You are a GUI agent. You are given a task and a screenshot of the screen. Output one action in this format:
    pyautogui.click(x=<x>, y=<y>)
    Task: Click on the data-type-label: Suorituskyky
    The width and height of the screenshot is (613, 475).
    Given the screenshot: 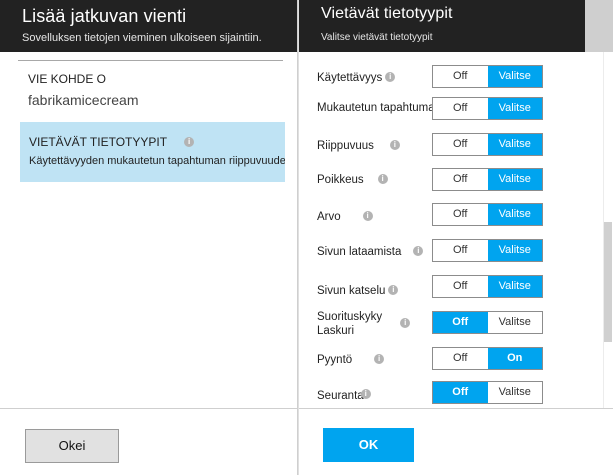 What is the action you would take?
    pyautogui.click(x=350, y=317)
    